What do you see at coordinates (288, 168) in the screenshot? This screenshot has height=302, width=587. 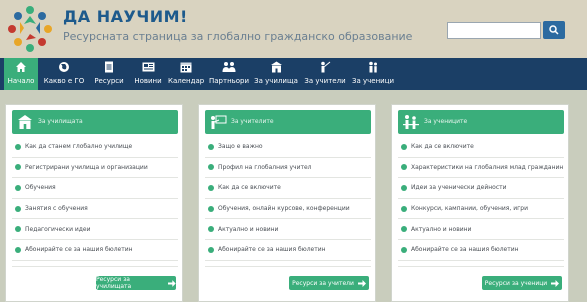 I see `list-item: Профил на глобалния учител` at bounding box center [288, 168].